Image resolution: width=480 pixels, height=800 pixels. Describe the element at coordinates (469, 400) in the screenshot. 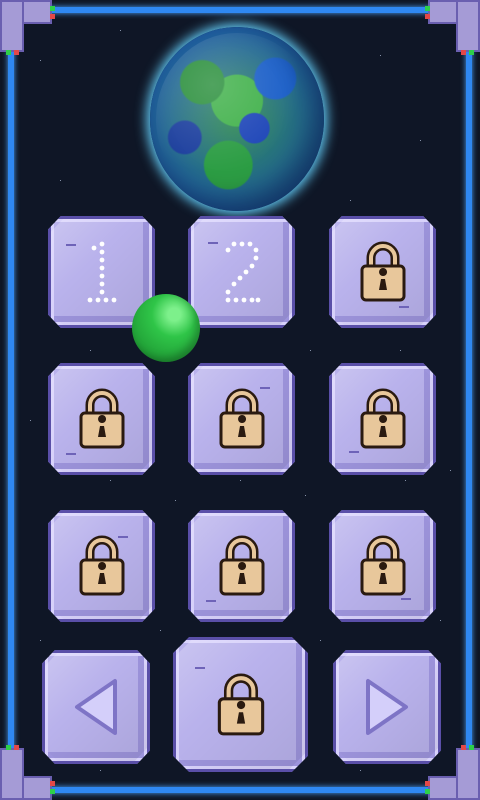

I see `frame-right` at that location.